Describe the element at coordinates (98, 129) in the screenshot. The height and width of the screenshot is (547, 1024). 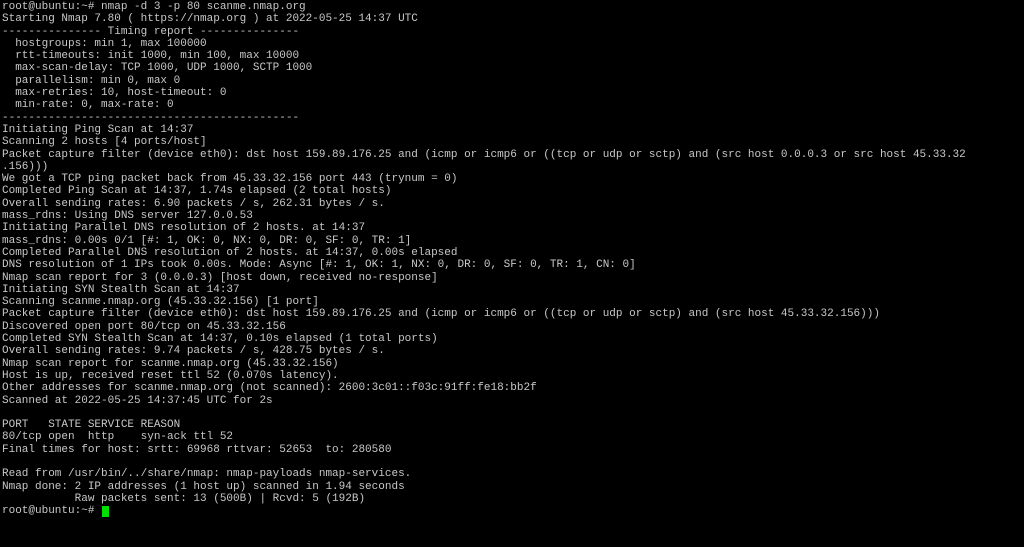
I see `terminal-line: Initiating Ping Scan at 14:37` at that location.